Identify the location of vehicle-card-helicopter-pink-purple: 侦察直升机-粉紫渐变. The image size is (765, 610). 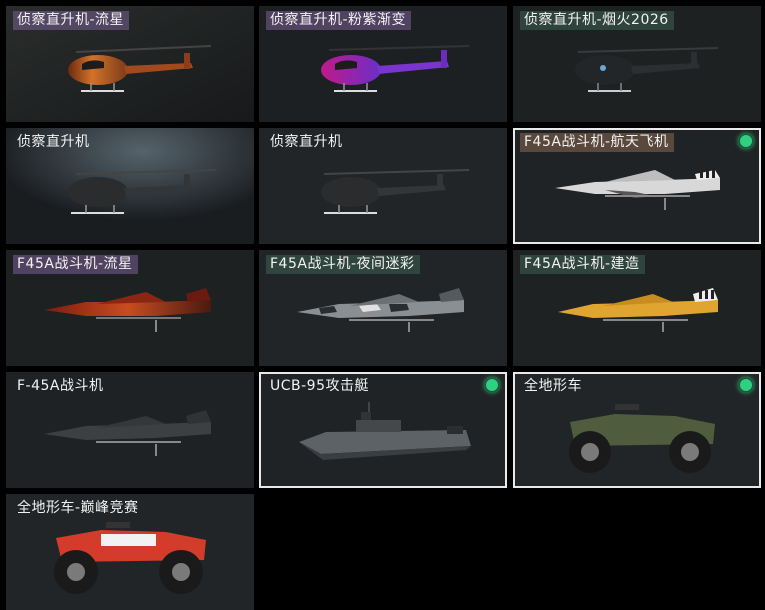
(383, 64).